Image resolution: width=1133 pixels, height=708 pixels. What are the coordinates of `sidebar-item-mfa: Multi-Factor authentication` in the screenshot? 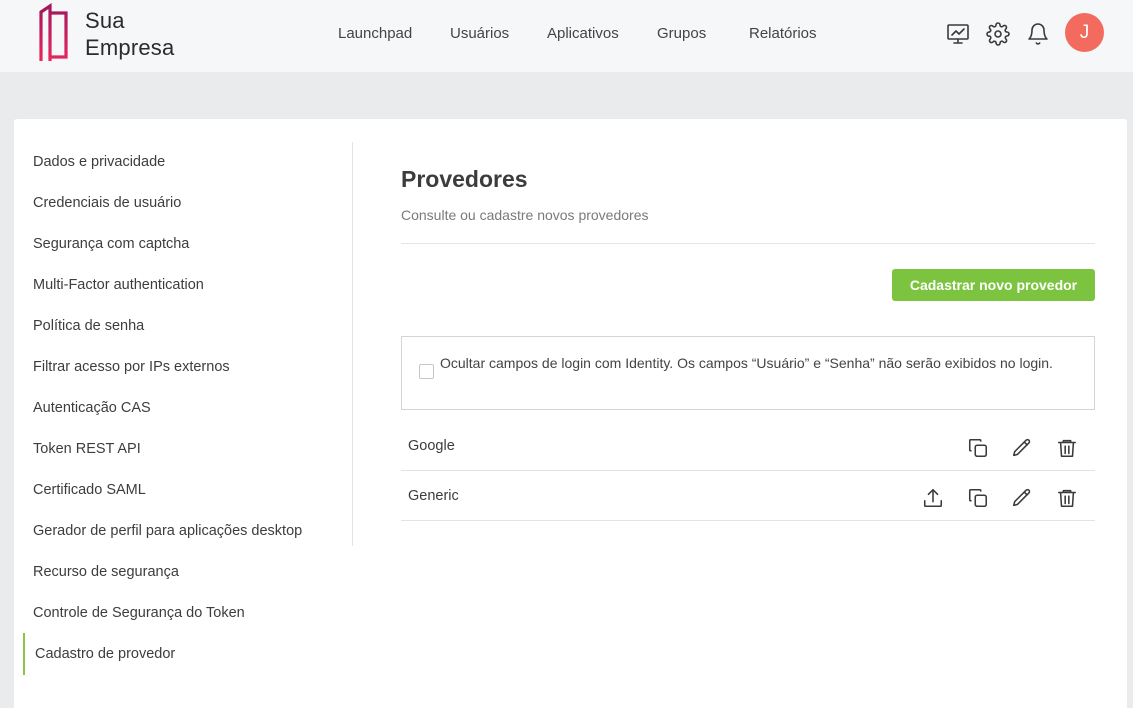 It's located at (118, 285).